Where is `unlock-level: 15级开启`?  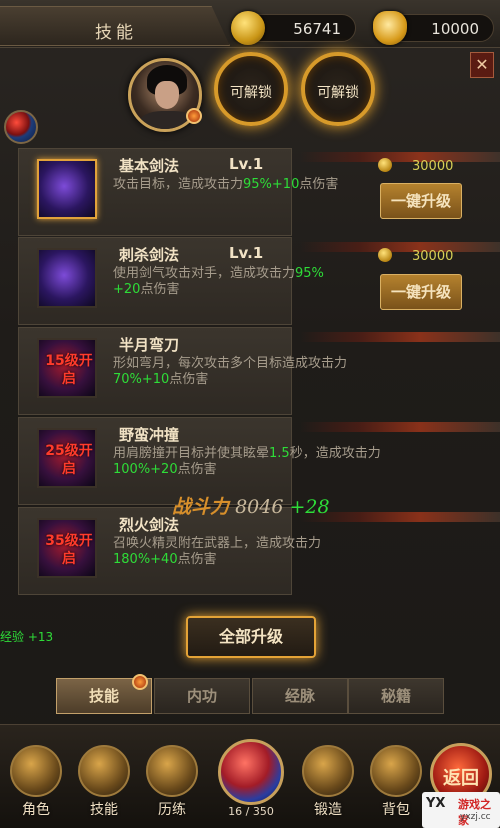 unlock-level: 15级开启 is located at coordinates (69, 370).